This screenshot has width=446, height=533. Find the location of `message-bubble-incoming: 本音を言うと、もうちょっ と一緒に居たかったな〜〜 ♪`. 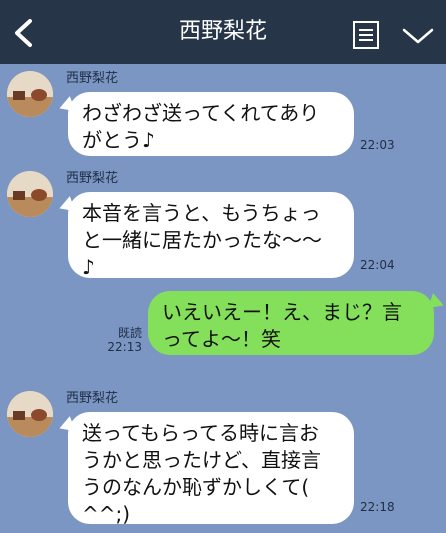

message-bubble-incoming: 本音を言うと、もうちょっ と一緒に居たかったな〜〜 ♪ is located at coordinates (211, 235).